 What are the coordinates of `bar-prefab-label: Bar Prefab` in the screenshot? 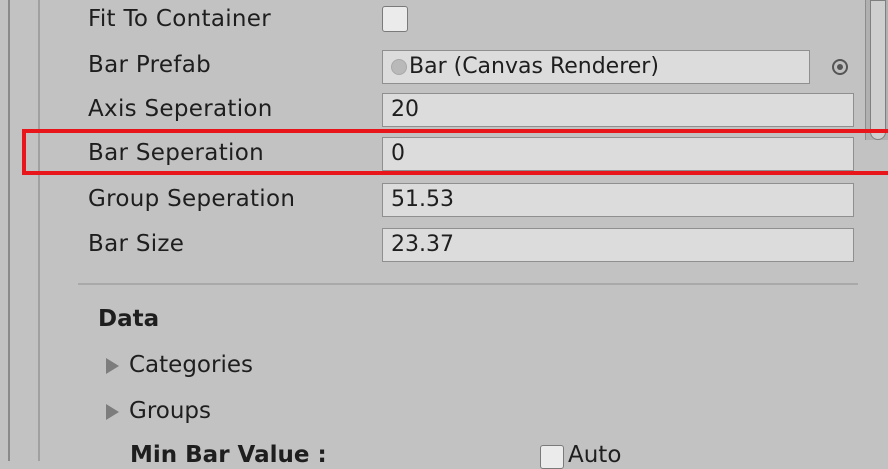 It's located at (149, 65).